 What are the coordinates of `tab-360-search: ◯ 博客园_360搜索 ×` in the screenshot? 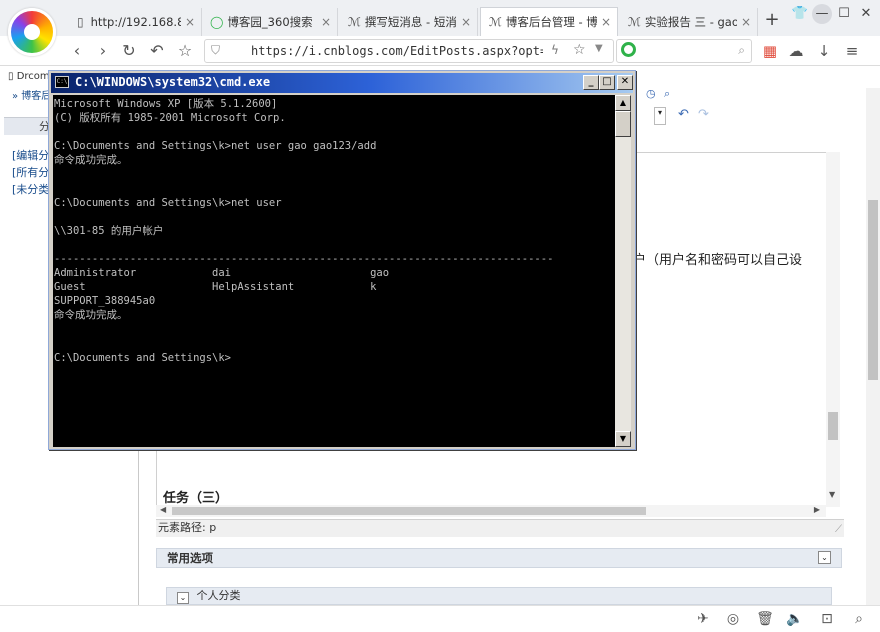 It's located at (270, 22).